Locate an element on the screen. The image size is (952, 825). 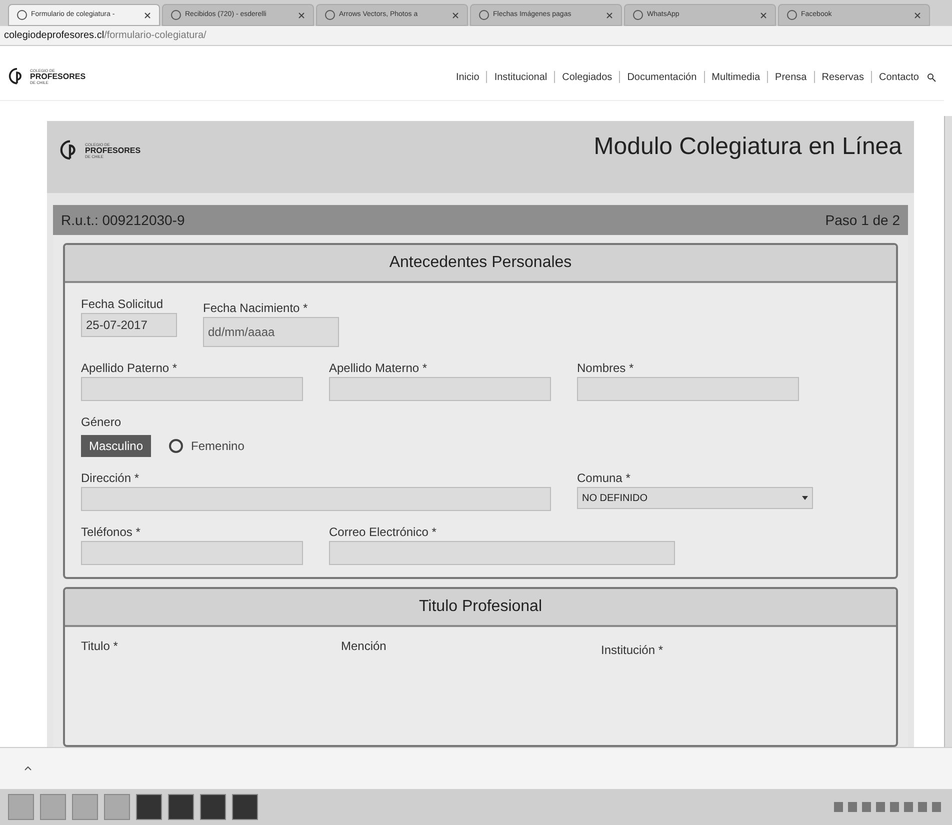
section-heading: Titulo Profesional is located at coordinates (480, 608).